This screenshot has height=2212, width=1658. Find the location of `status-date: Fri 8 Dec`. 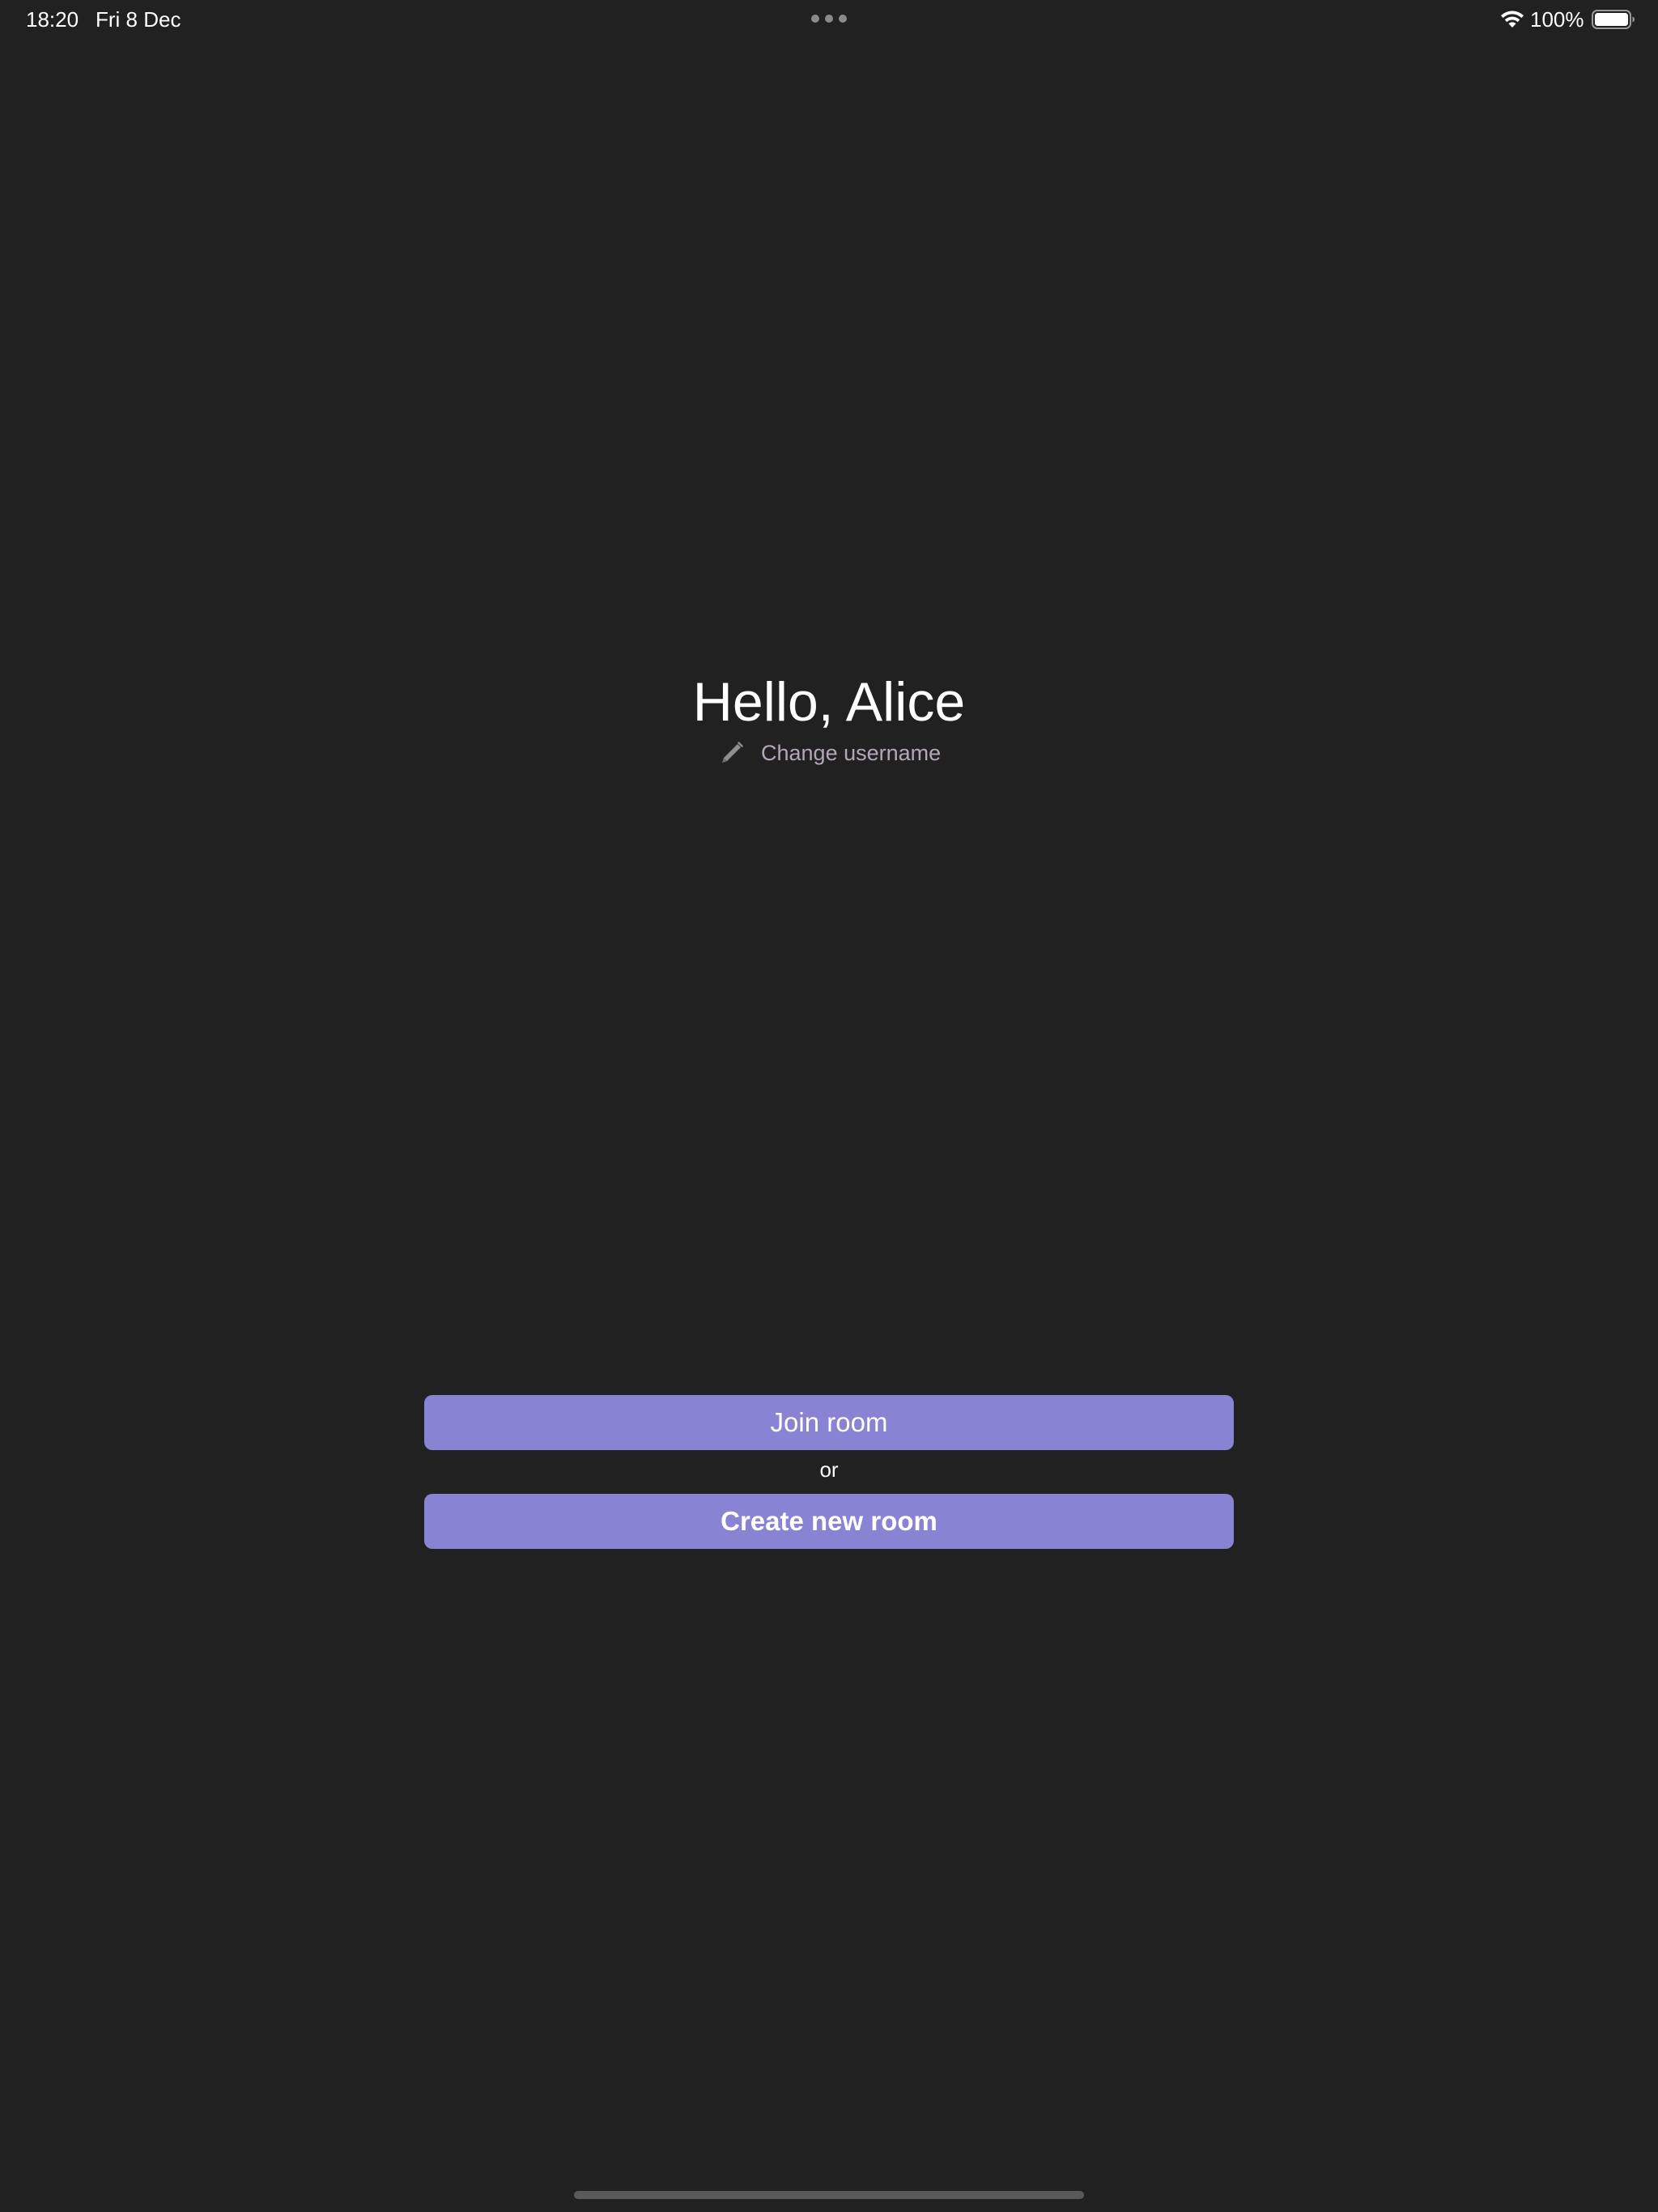

status-date: Fri 8 Dec is located at coordinates (138, 19).